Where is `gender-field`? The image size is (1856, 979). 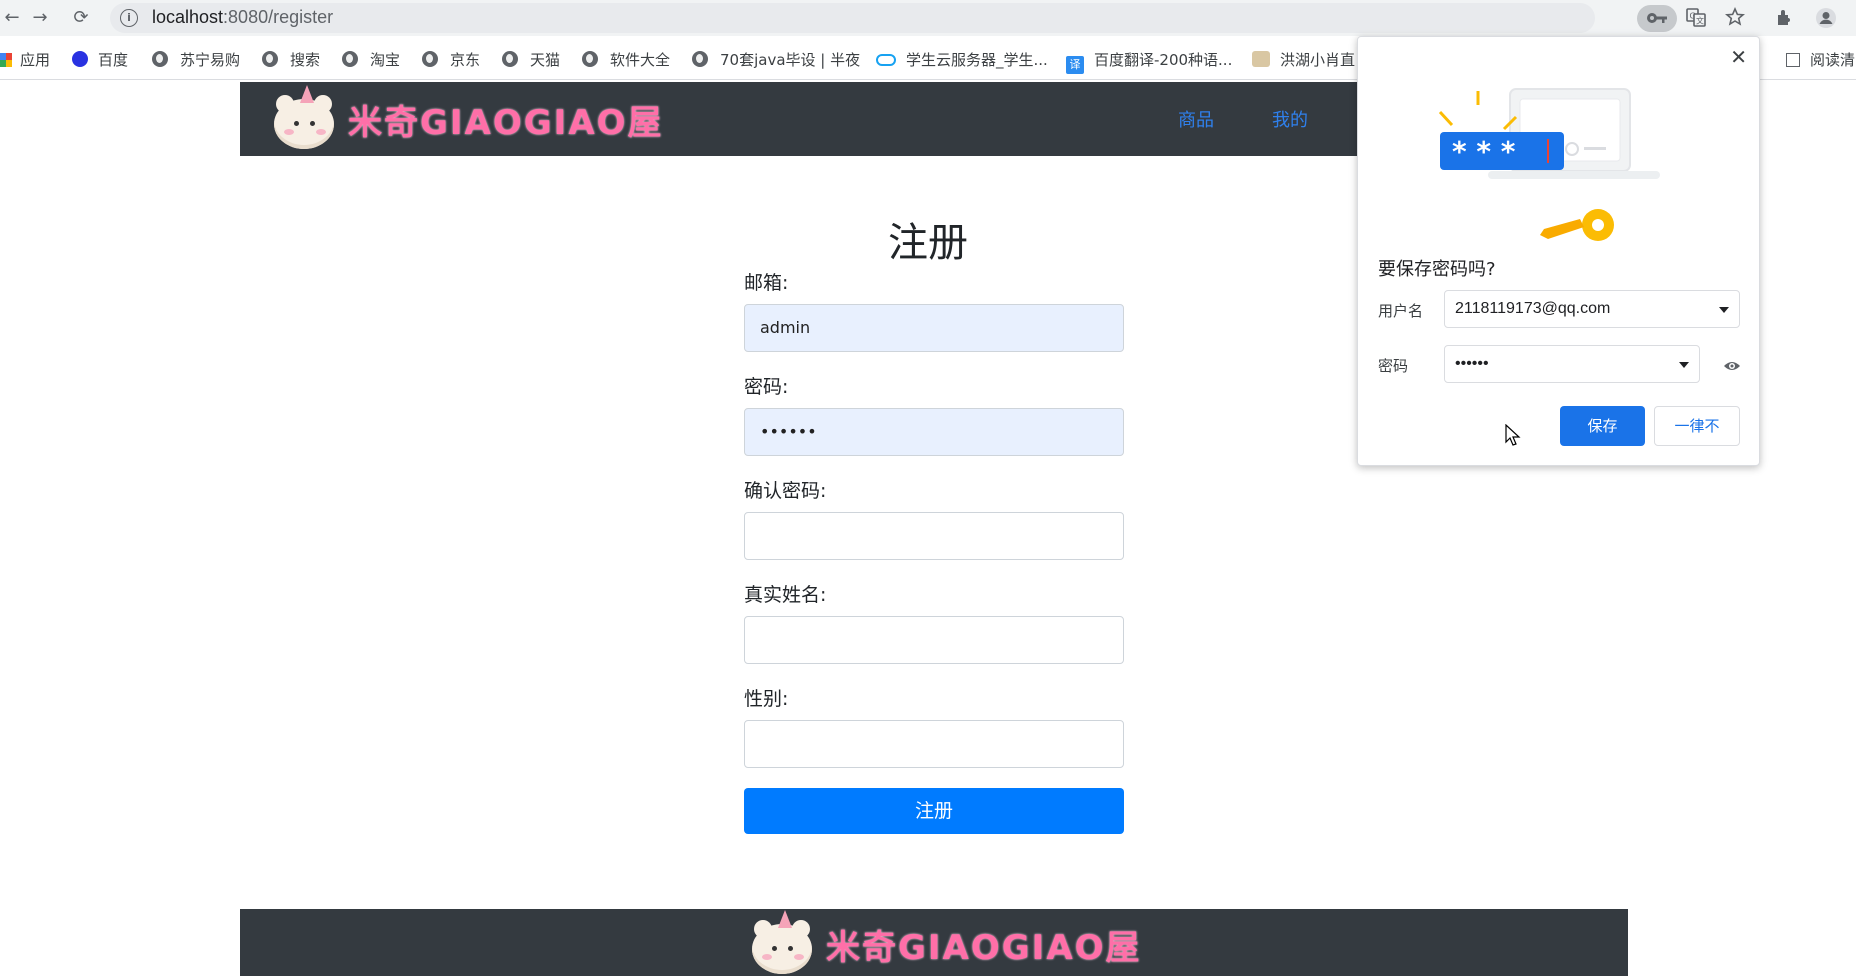
gender-field is located at coordinates (934, 744).